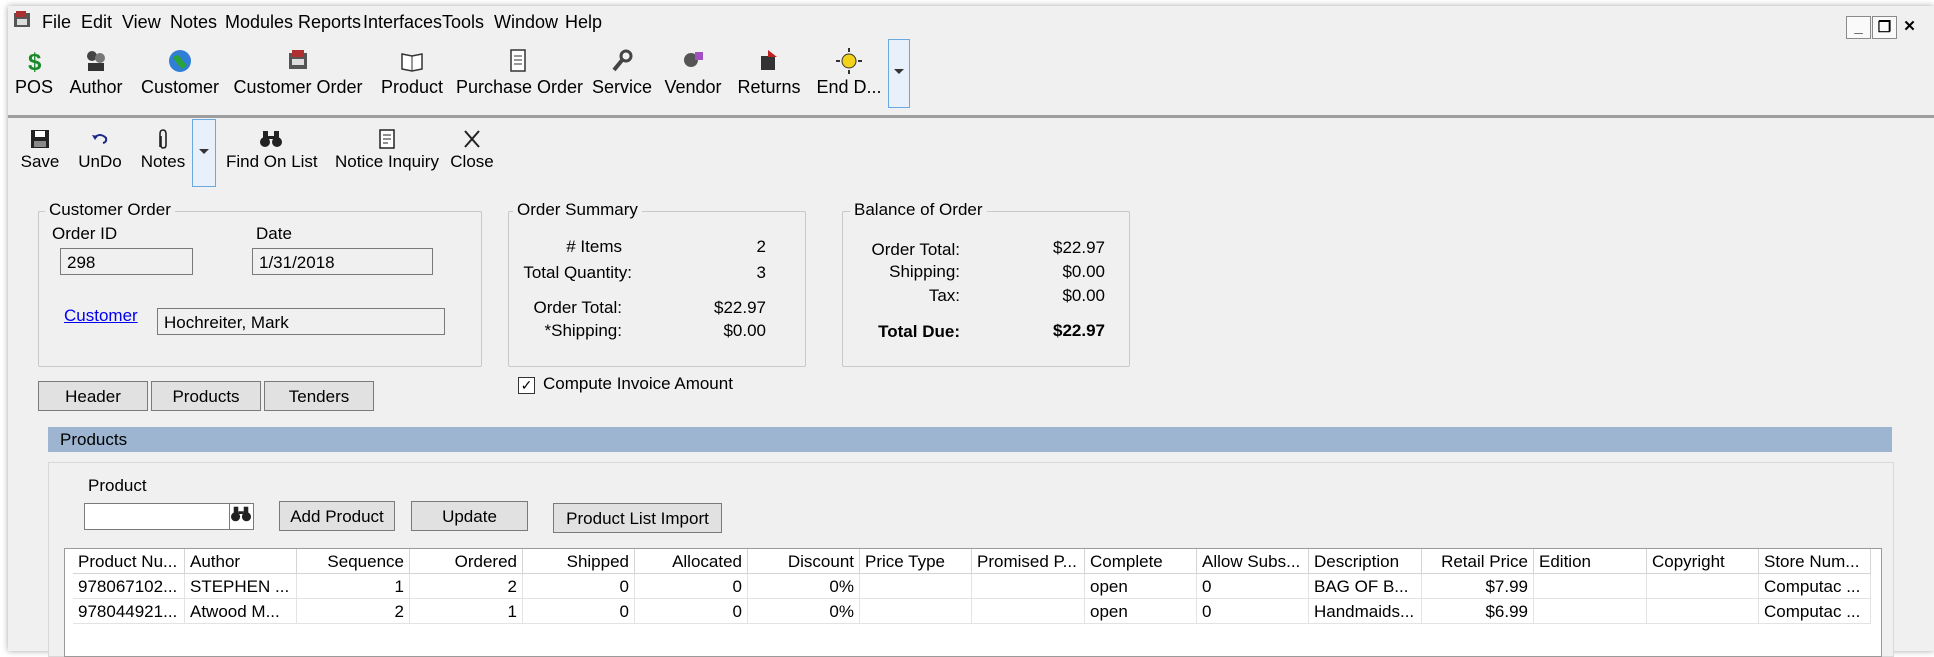 Image resolution: width=1934 pixels, height=657 pixels. Describe the element at coordinates (1590, 561) in the screenshot. I see `column-header-edition: Edition` at that location.